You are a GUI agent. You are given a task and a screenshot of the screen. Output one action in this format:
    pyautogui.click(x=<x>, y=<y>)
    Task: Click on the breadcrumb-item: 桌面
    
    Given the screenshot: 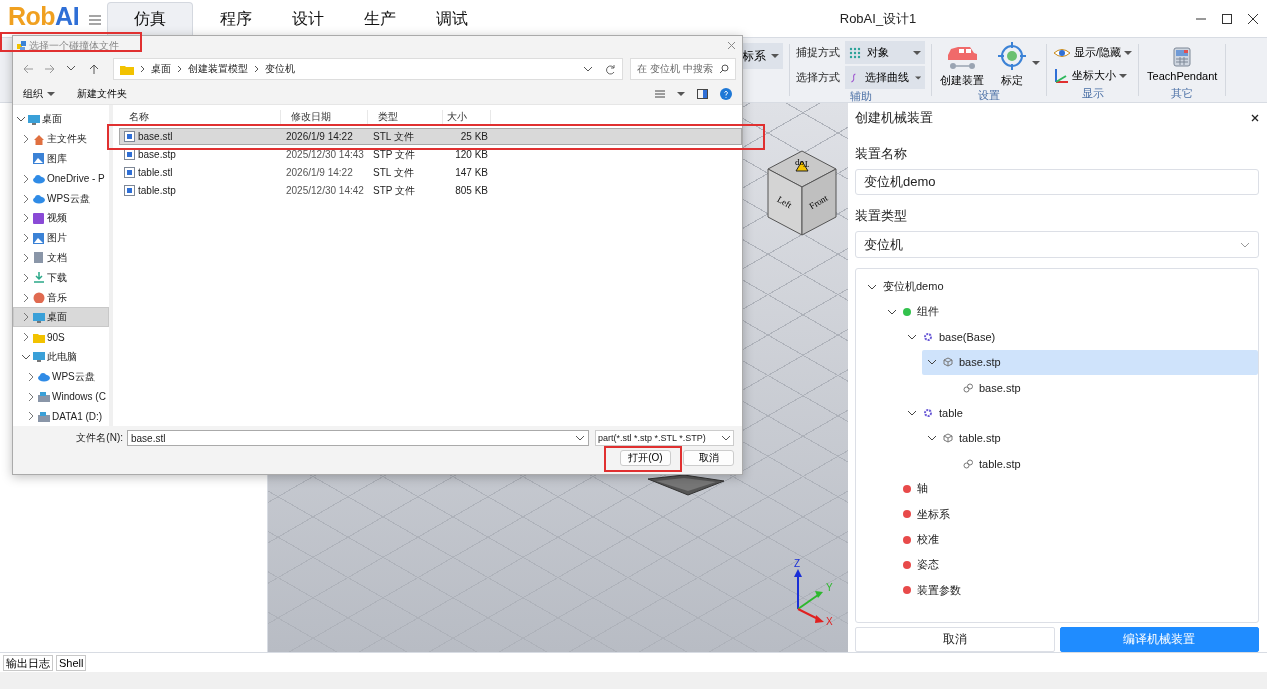 What is the action you would take?
    pyautogui.click(x=161, y=69)
    